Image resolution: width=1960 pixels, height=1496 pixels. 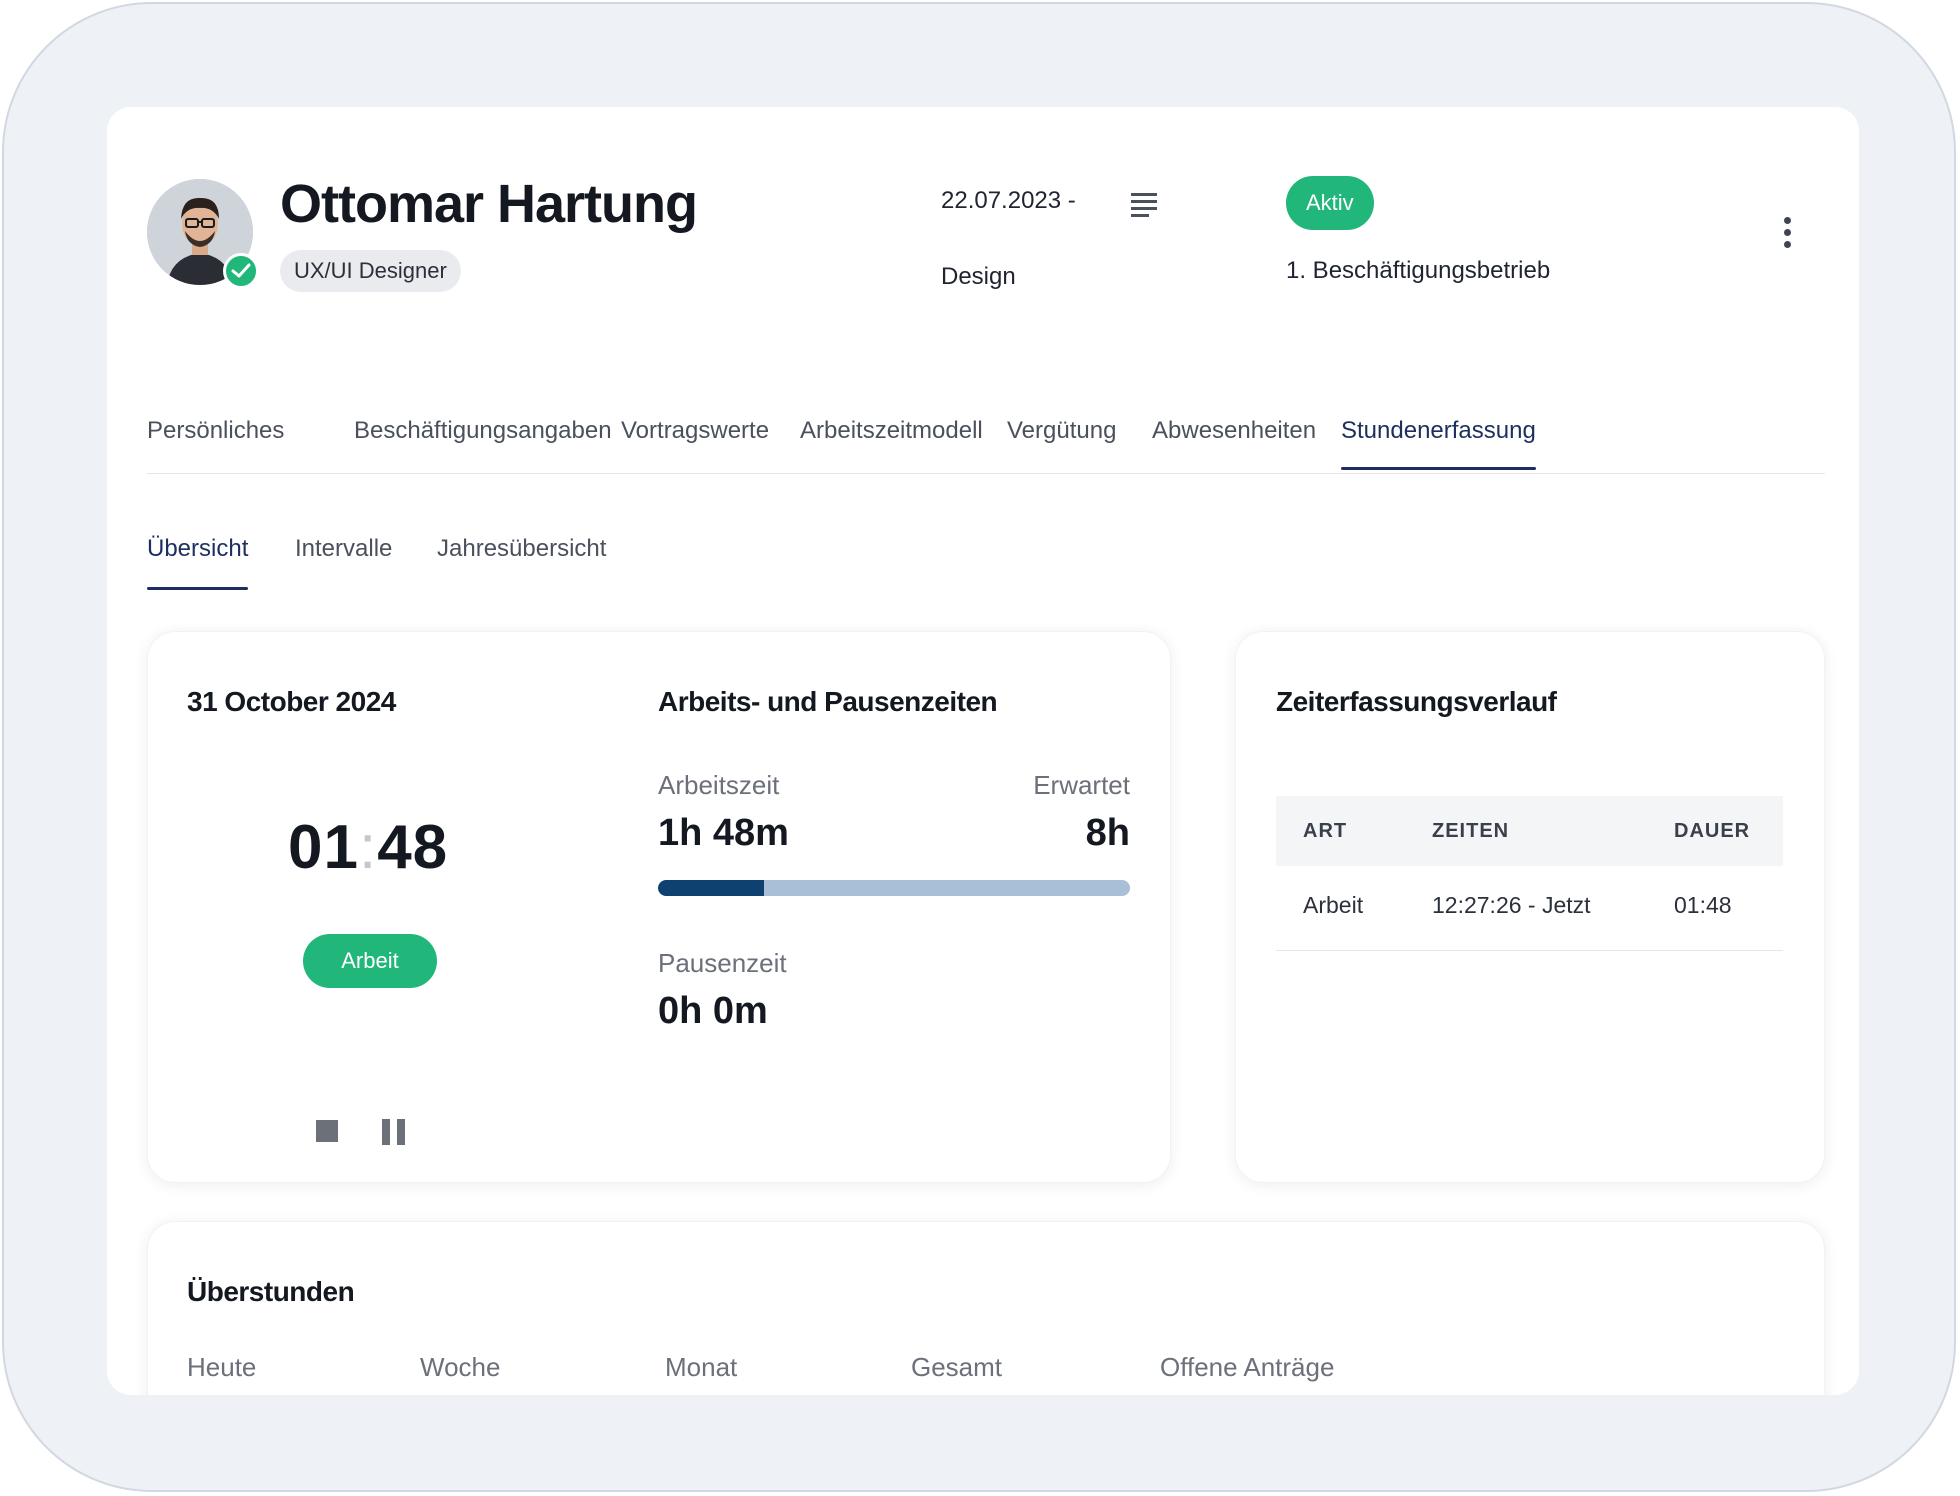 What do you see at coordinates (1107, 833) in the screenshot?
I see `expected-value: 8h` at bounding box center [1107, 833].